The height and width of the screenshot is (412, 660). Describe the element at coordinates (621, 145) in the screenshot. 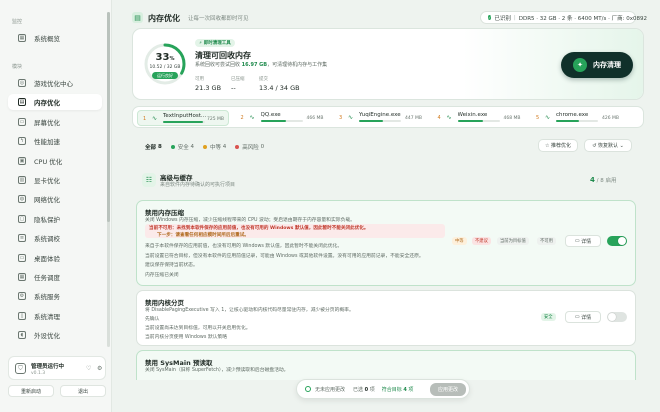

I see `chevron-down-icon: ⌄` at that location.